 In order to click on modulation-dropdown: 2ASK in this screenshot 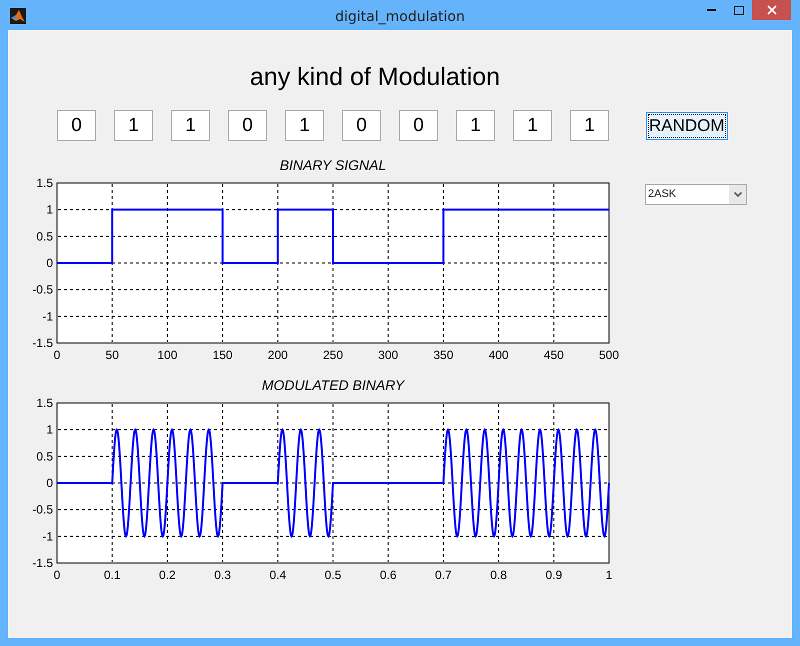, I will do `click(696, 194)`.